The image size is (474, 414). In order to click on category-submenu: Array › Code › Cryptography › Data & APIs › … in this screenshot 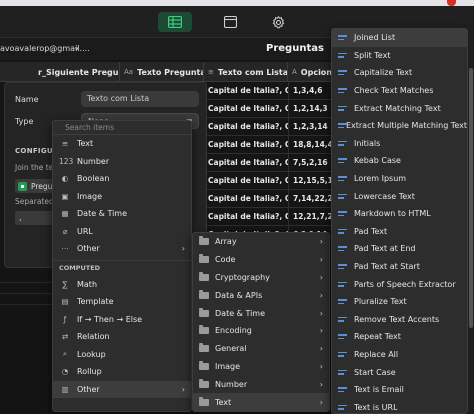, I will do `click(261, 322)`.